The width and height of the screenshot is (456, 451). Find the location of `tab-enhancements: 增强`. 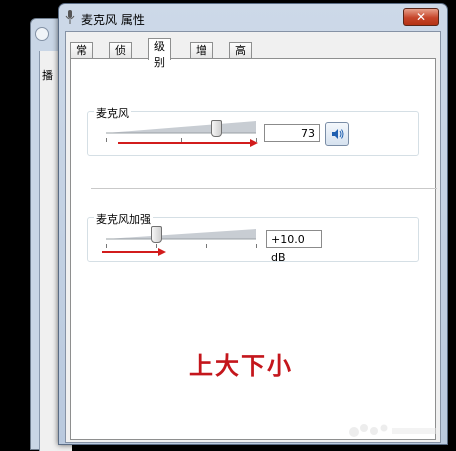

tab-enhancements: 增强 is located at coordinates (201, 57).